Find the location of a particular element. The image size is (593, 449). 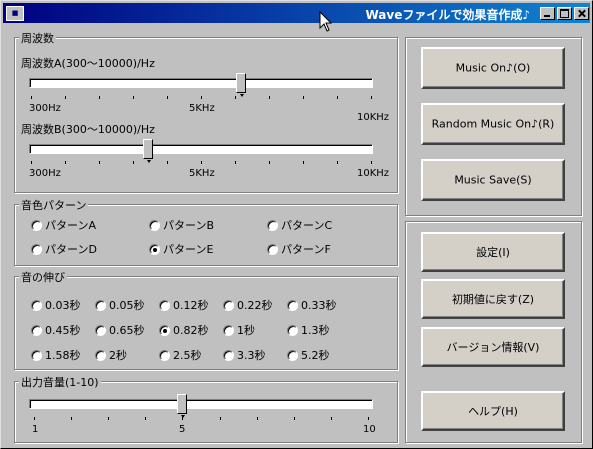

duration-radio-4: 0.33秒 is located at coordinates (312, 305).